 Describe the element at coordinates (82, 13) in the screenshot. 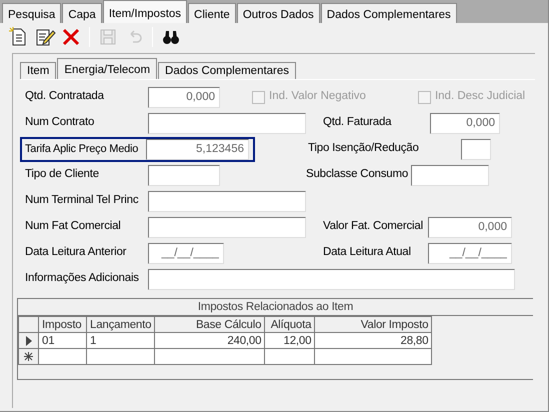

I see `tab: Capa` at that location.